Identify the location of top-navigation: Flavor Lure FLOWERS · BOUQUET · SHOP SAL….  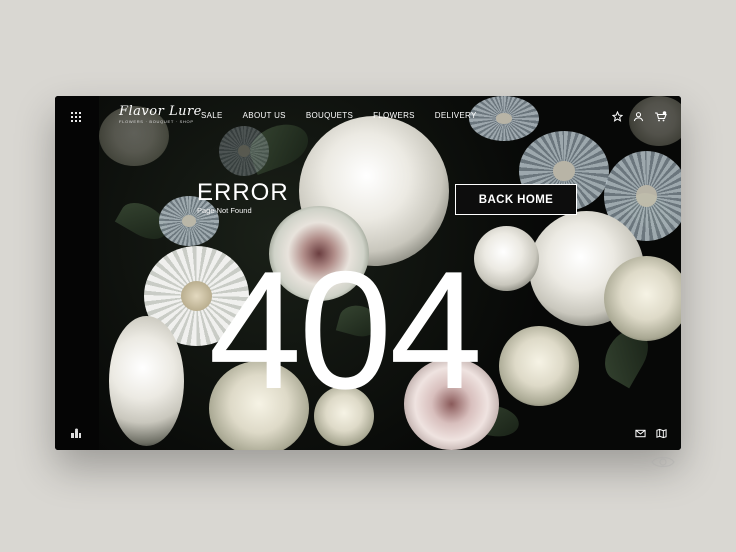
(368, 117).